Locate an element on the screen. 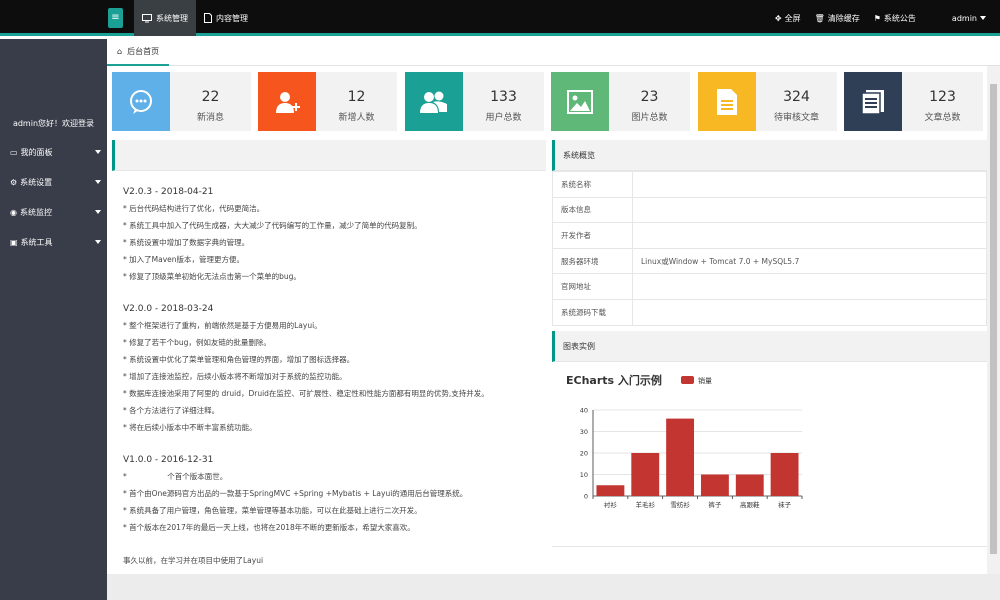 The image size is (1000, 600). top-nav-content: 内容管理 is located at coordinates (226, 18).